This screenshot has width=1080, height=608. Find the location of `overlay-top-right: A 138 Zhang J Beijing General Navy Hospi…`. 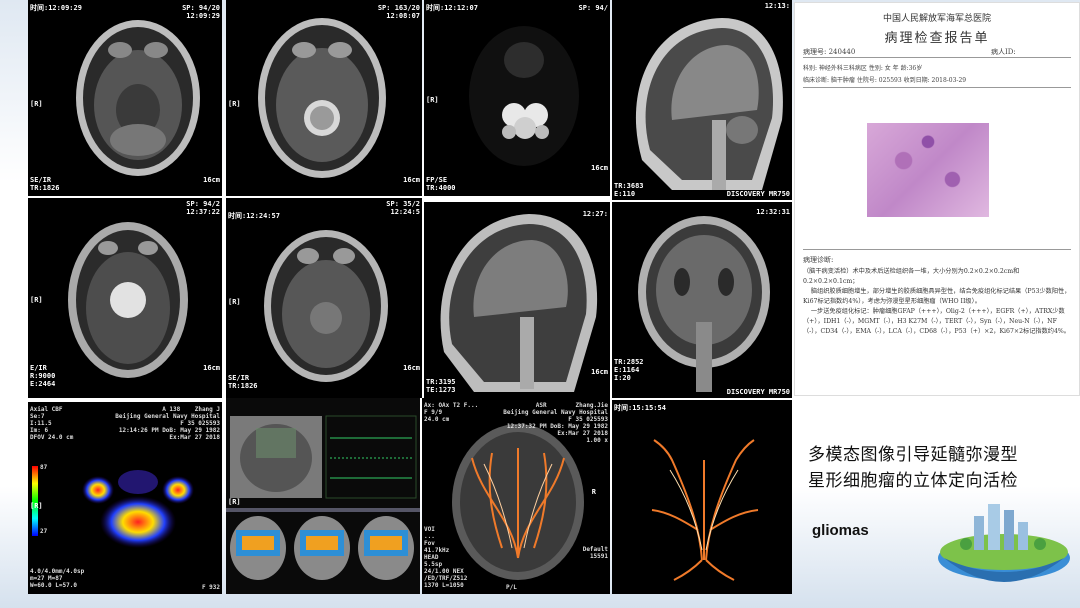

overlay-top-right: A 138 Zhang J Beijing General Navy Hospi… is located at coordinates (167, 423).